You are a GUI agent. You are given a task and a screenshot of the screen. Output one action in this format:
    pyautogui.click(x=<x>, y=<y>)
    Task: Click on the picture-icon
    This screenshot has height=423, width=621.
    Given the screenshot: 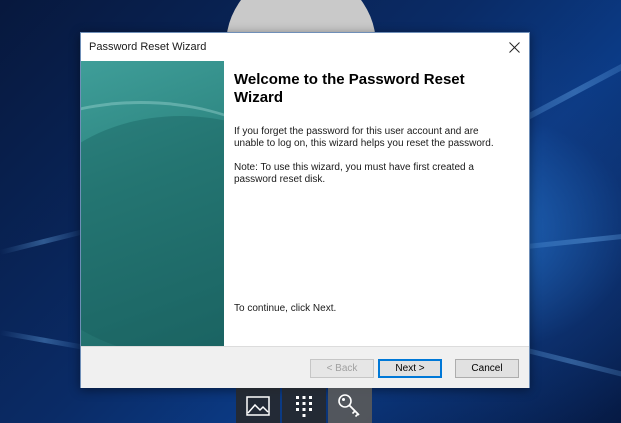 What is the action you would take?
    pyautogui.click(x=258, y=405)
    